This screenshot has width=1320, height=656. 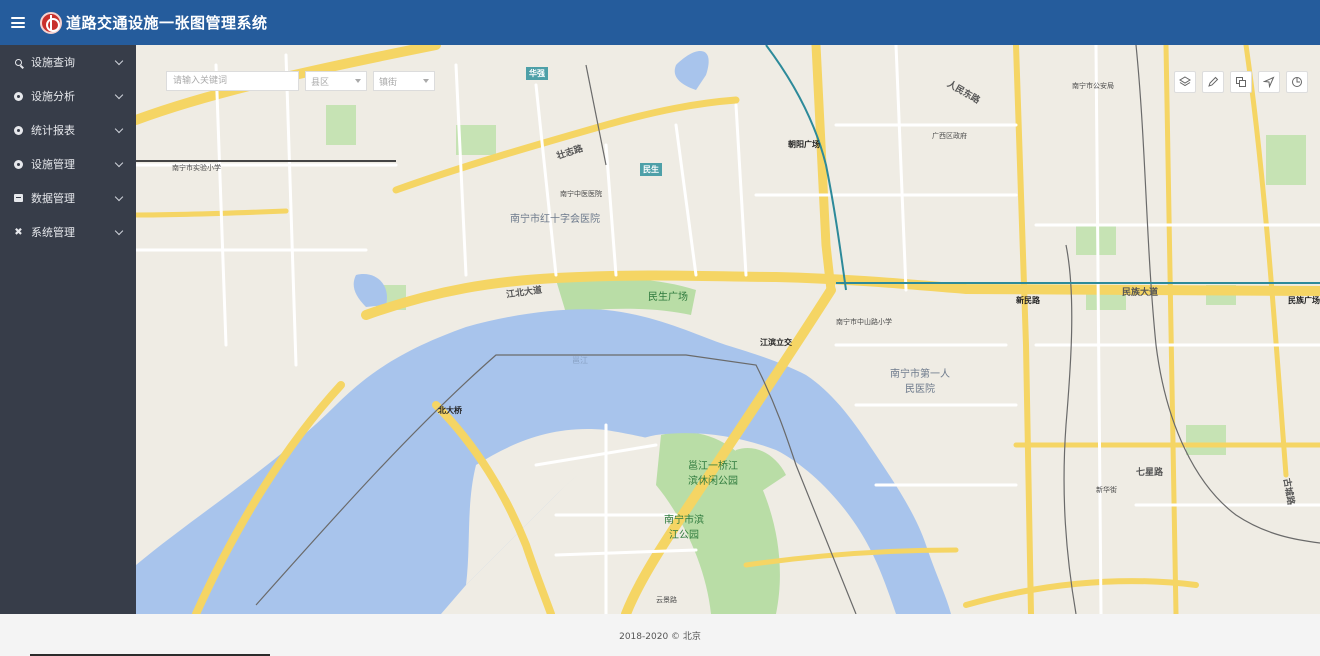 I want to click on map-label: 北大桥, so click(x=450, y=410).